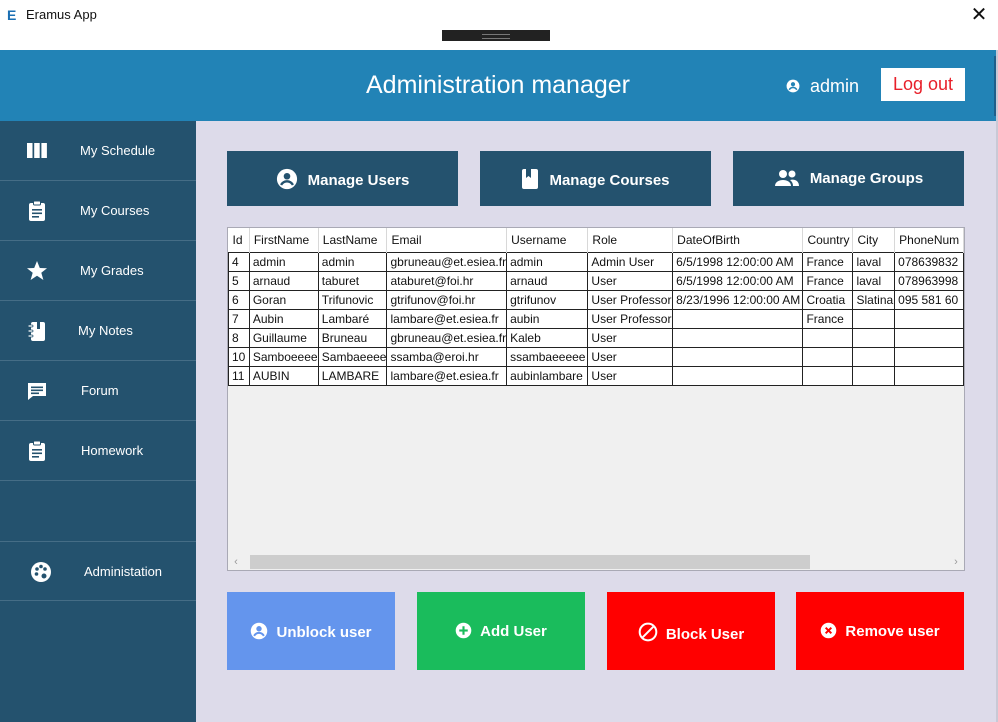  What do you see at coordinates (547, 337) in the screenshot?
I see `table-cell: Kaleb` at bounding box center [547, 337].